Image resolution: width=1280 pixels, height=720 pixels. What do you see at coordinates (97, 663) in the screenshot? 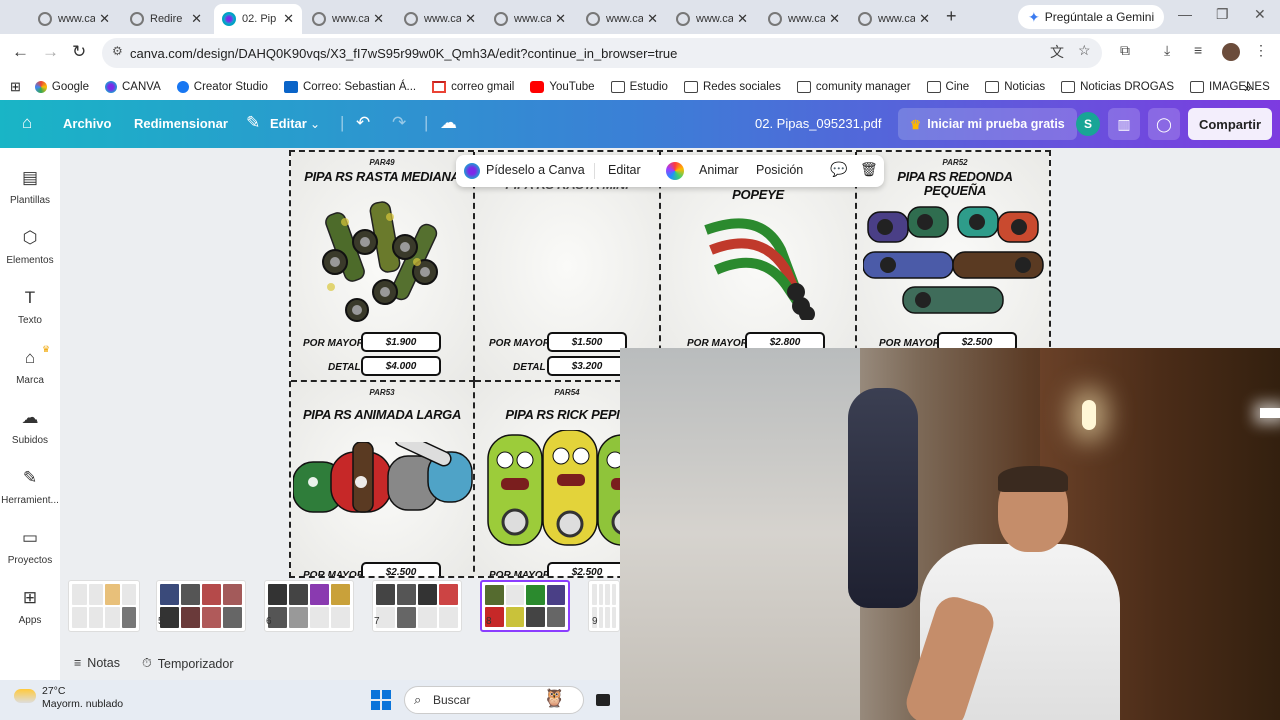
I see `notes-button: ≡ Notas` at bounding box center [97, 663].